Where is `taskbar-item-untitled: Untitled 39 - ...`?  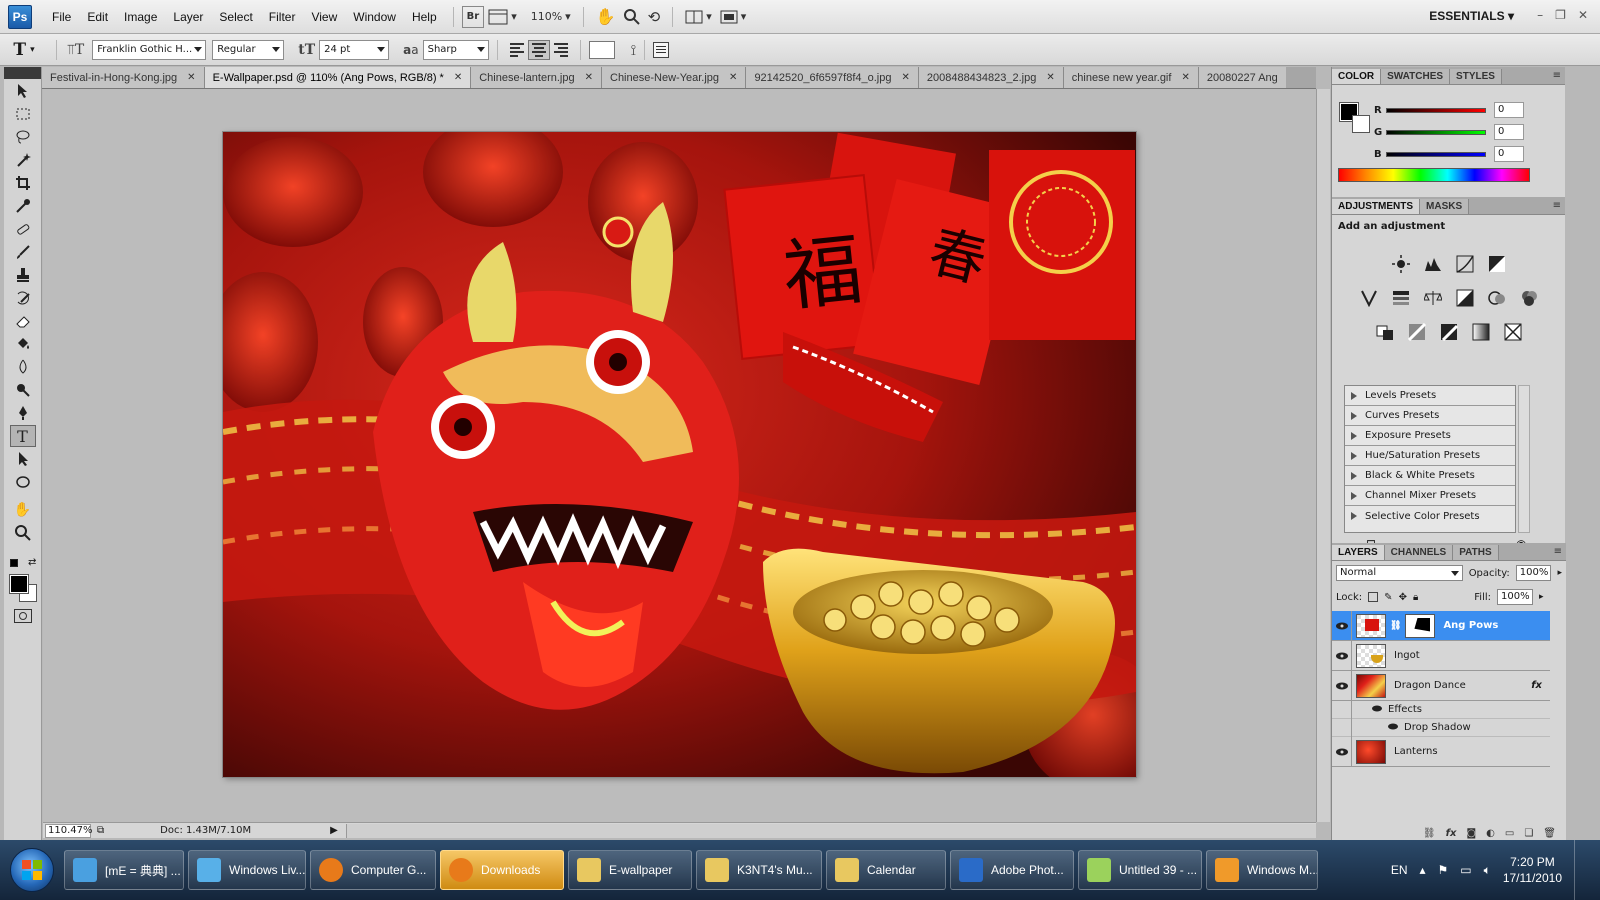
taskbar-item-untitled: Untitled 39 - ... is located at coordinates (1140, 870).